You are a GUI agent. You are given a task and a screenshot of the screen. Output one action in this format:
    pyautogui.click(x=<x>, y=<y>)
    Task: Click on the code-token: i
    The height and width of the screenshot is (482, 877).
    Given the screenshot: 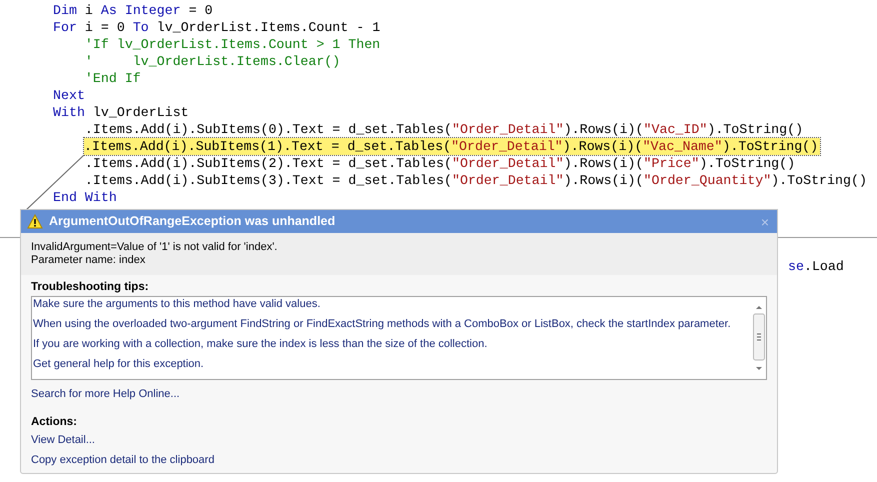 What is the action you would take?
    pyautogui.click(x=89, y=10)
    